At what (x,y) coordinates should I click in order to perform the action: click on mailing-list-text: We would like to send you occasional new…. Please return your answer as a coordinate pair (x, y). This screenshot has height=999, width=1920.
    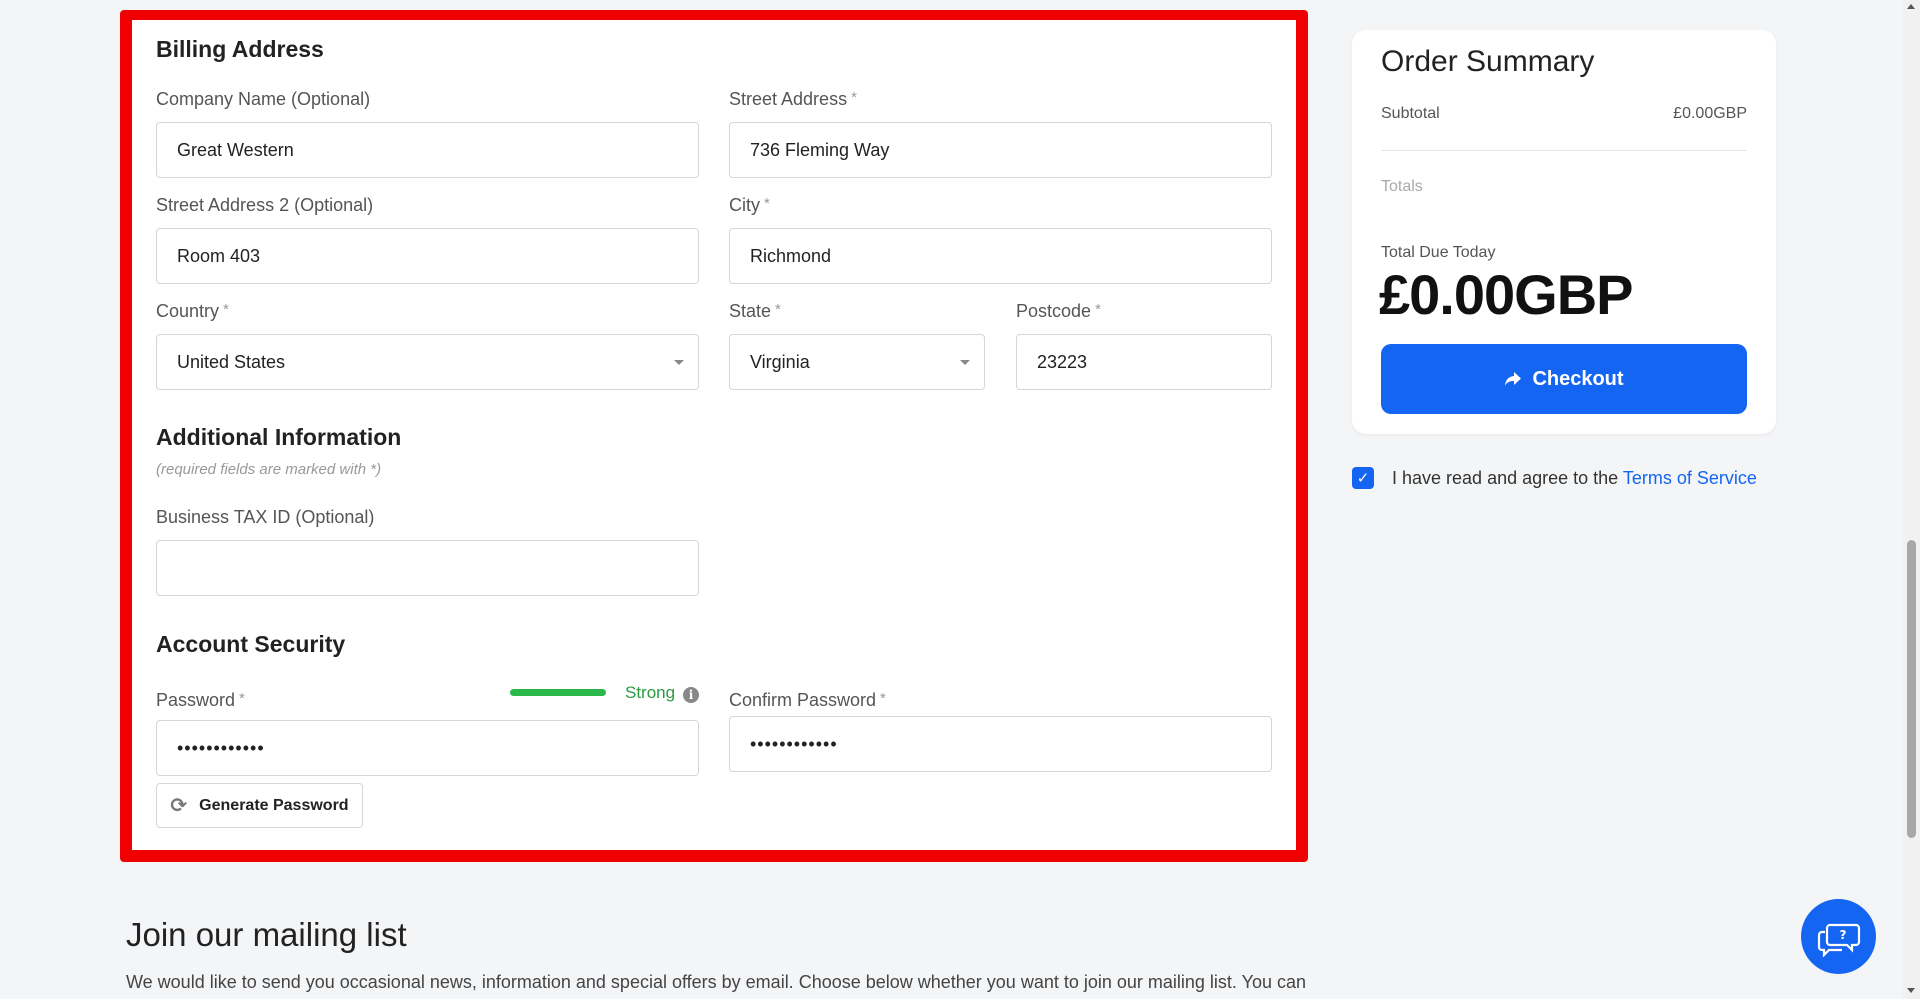
    Looking at the image, I should click on (716, 982).